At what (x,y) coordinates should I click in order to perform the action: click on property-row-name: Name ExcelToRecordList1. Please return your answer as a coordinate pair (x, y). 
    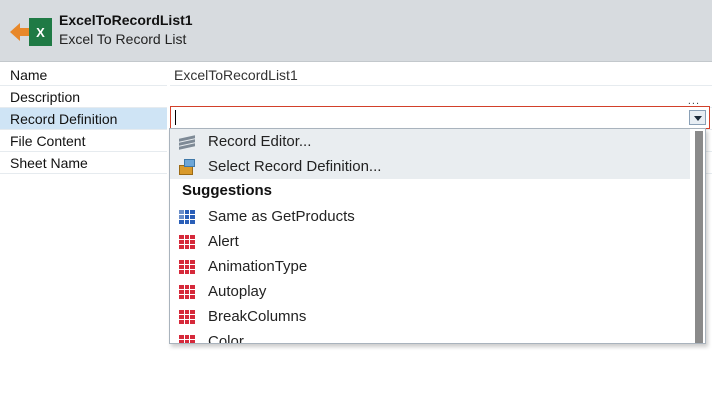
    Looking at the image, I should click on (356, 75).